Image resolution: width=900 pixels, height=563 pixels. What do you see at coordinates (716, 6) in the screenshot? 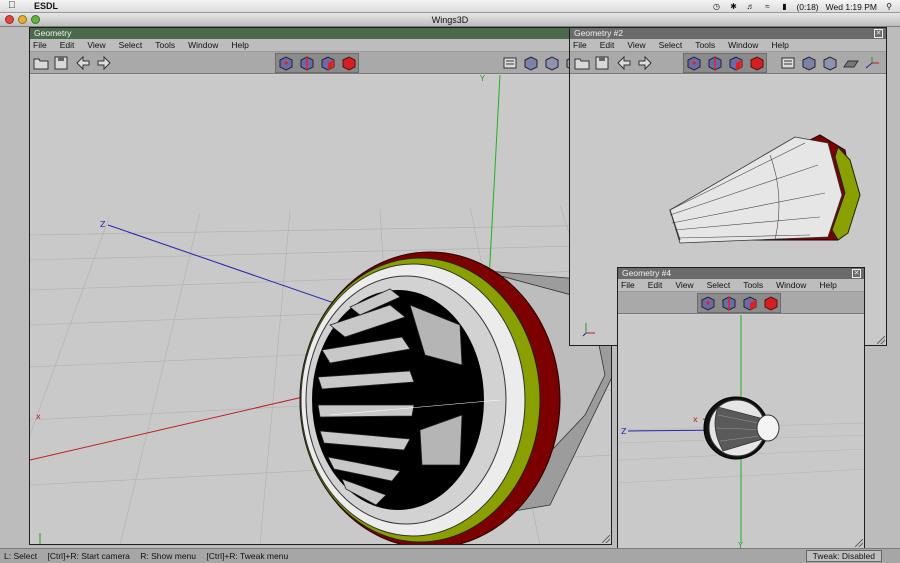
I see `timemachine-icon: ◷` at bounding box center [716, 6].